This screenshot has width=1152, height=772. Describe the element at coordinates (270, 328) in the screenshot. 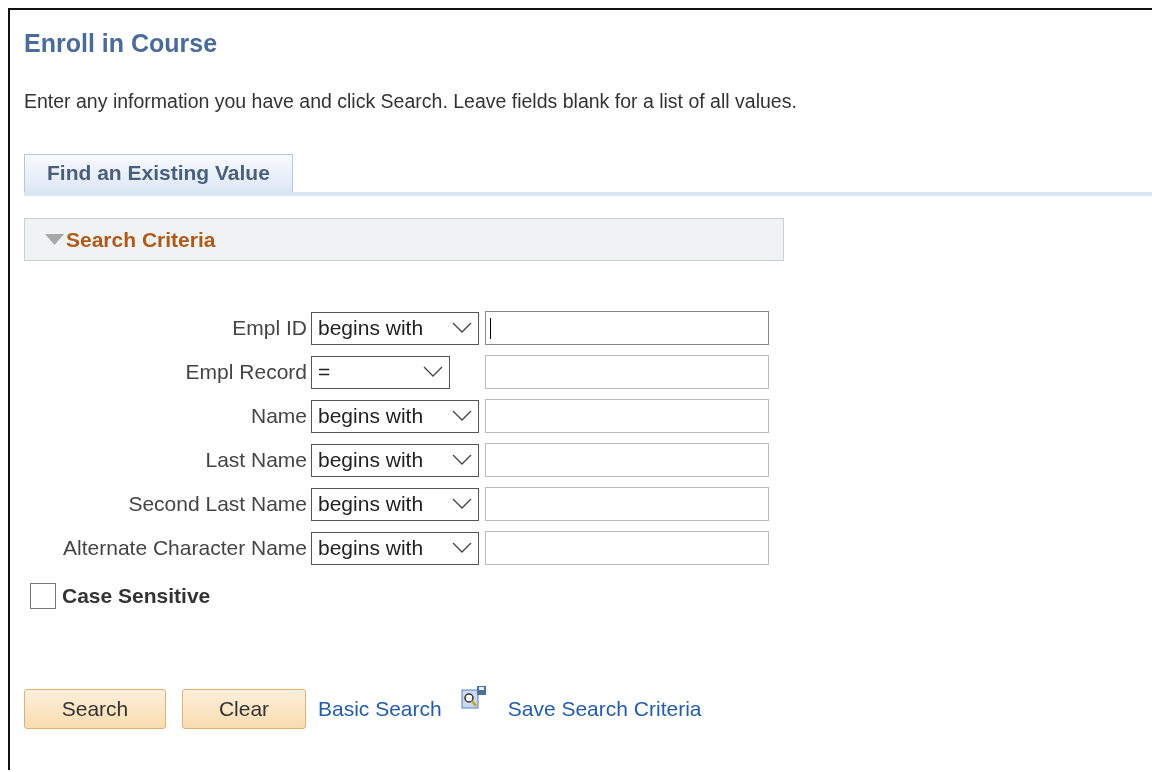

I see `field-label: Empl ID` at that location.